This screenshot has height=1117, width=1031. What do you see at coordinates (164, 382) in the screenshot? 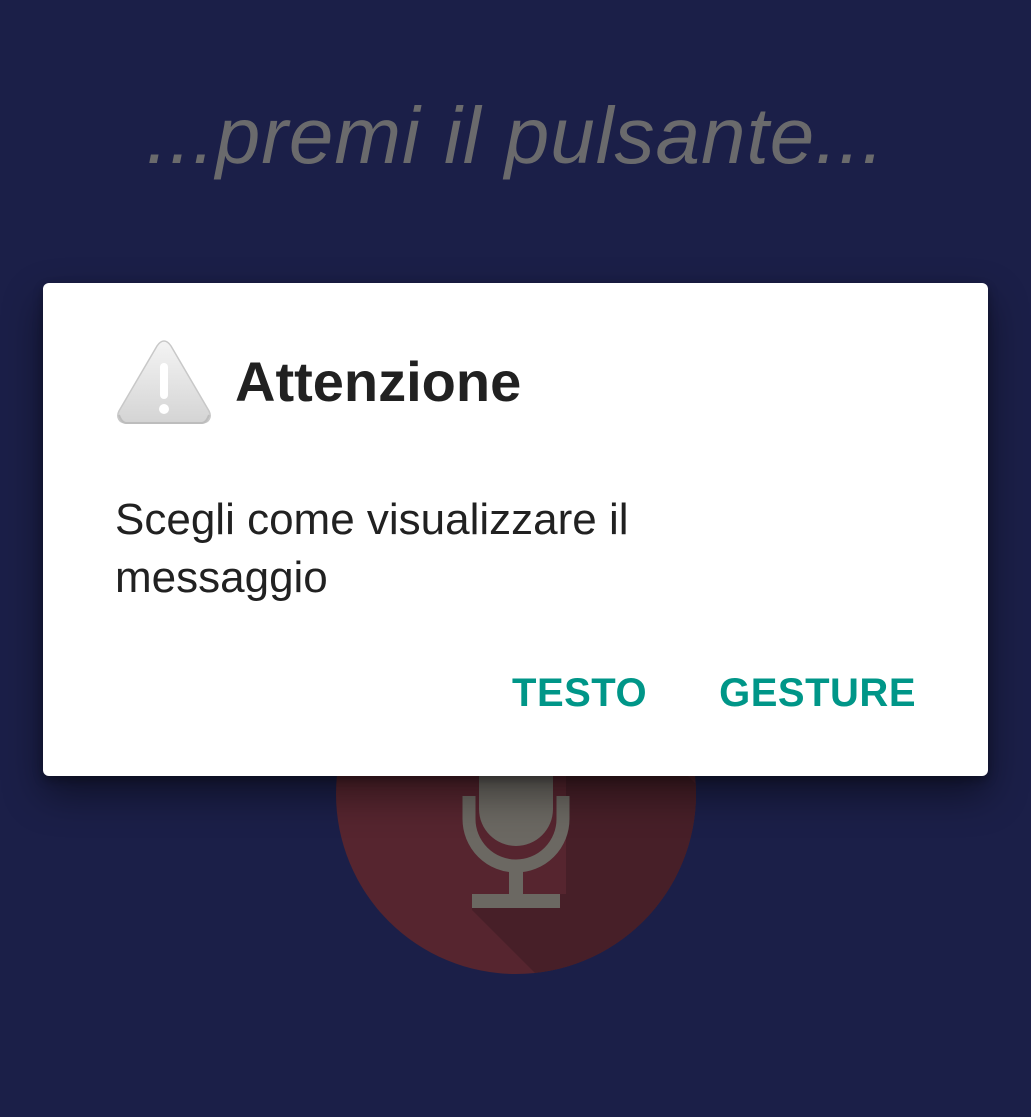
I see `warning-icon` at bounding box center [164, 382].